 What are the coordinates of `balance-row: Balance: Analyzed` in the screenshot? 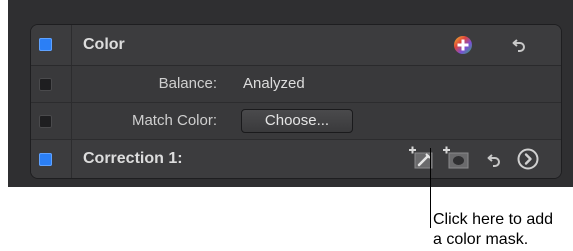 It's located at (296, 84).